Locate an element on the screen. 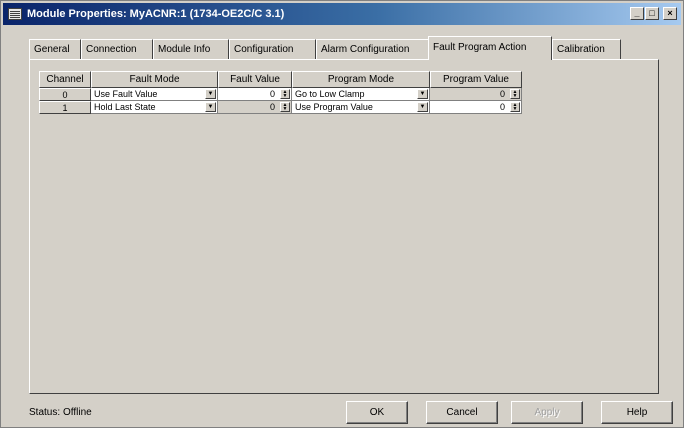 Image resolution: width=686 pixels, height=430 pixels. channel-cell: 0 is located at coordinates (65, 94).